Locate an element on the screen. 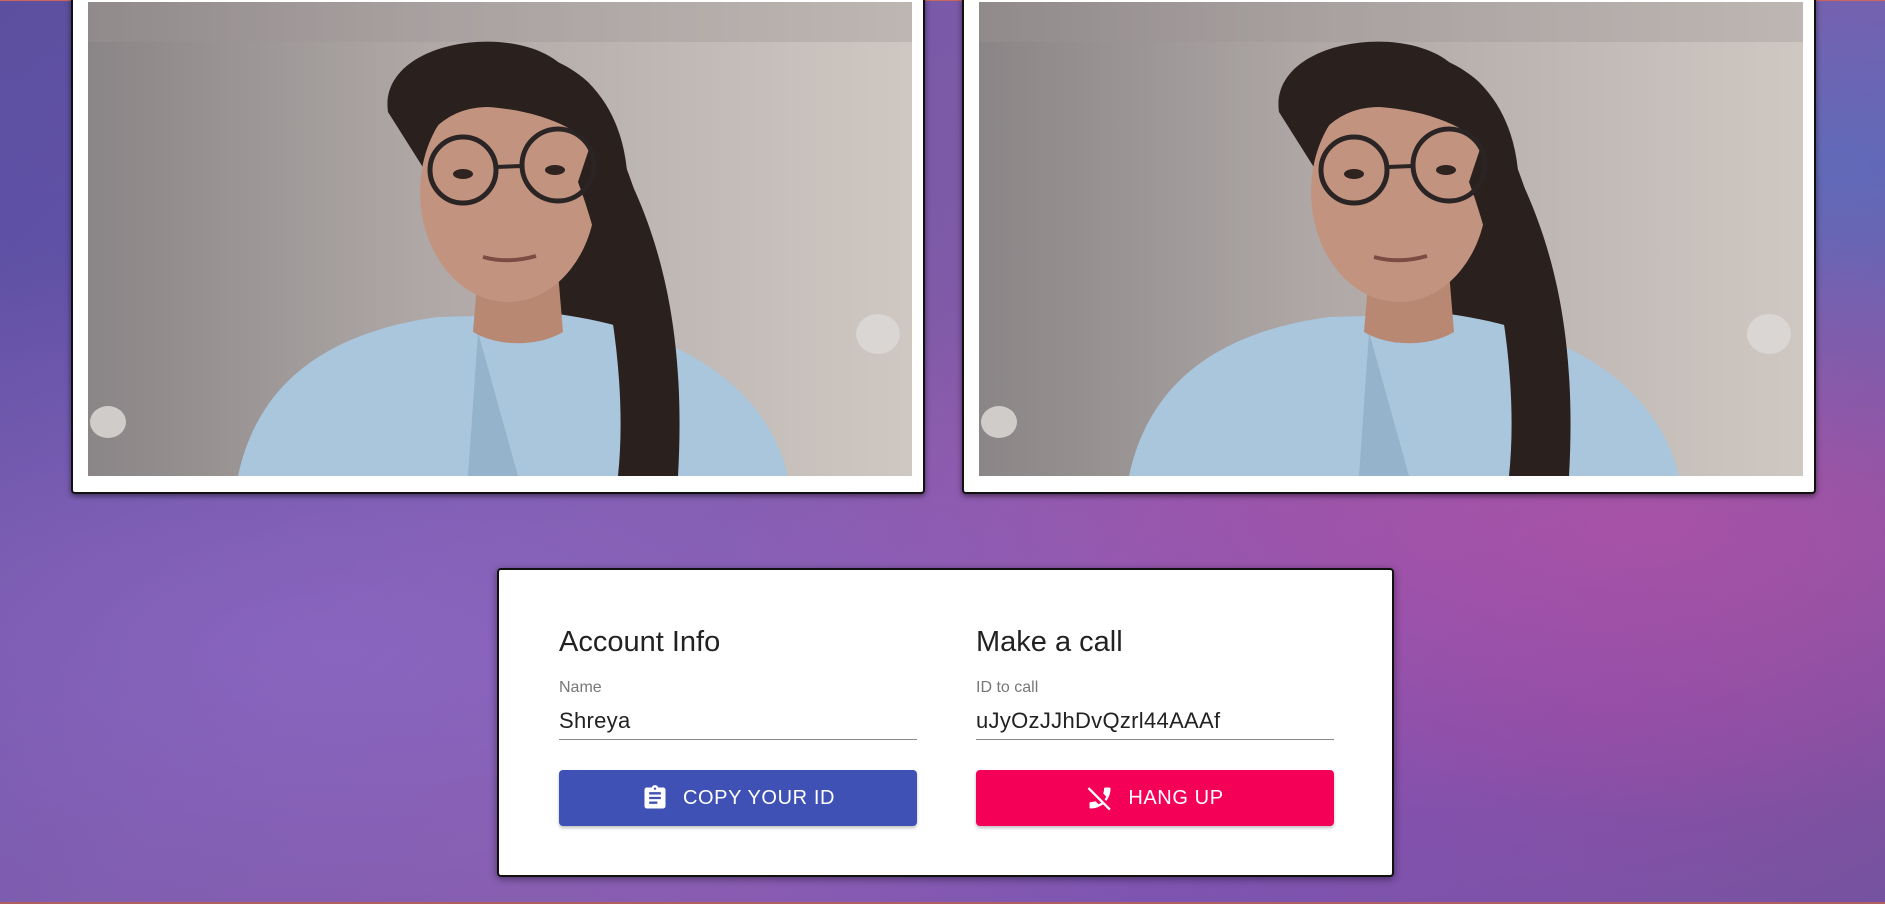 Image resolution: width=1885 pixels, height=904 pixels. name-label: Name is located at coordinates (580, 687).